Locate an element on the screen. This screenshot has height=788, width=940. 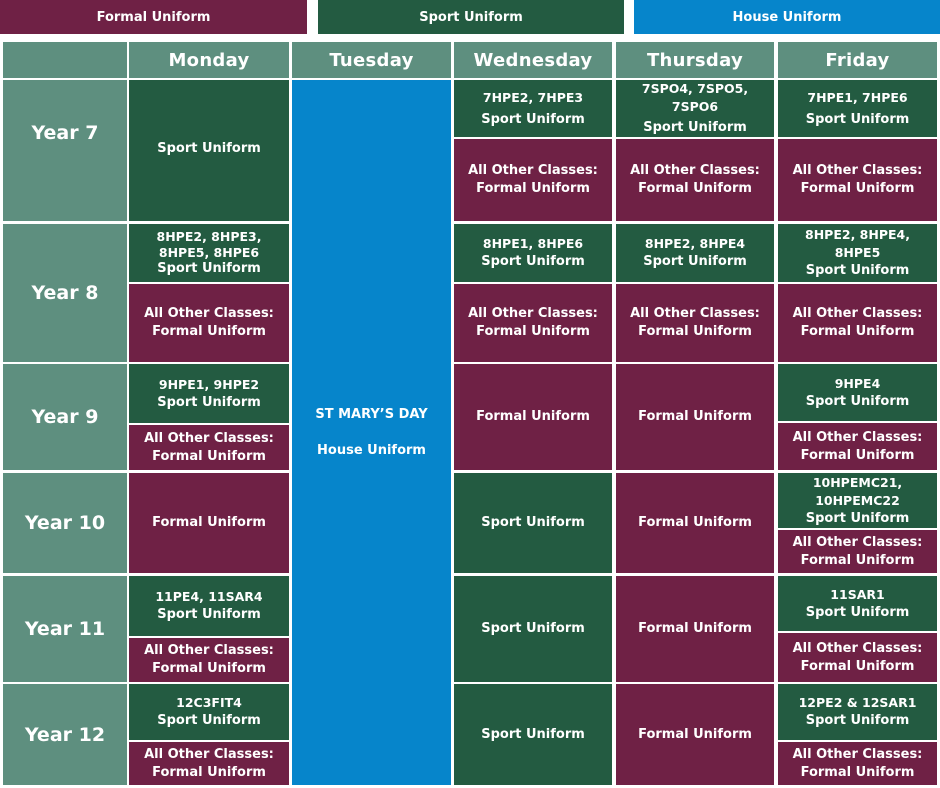
corner-cell is located at coordinates (65, 60).